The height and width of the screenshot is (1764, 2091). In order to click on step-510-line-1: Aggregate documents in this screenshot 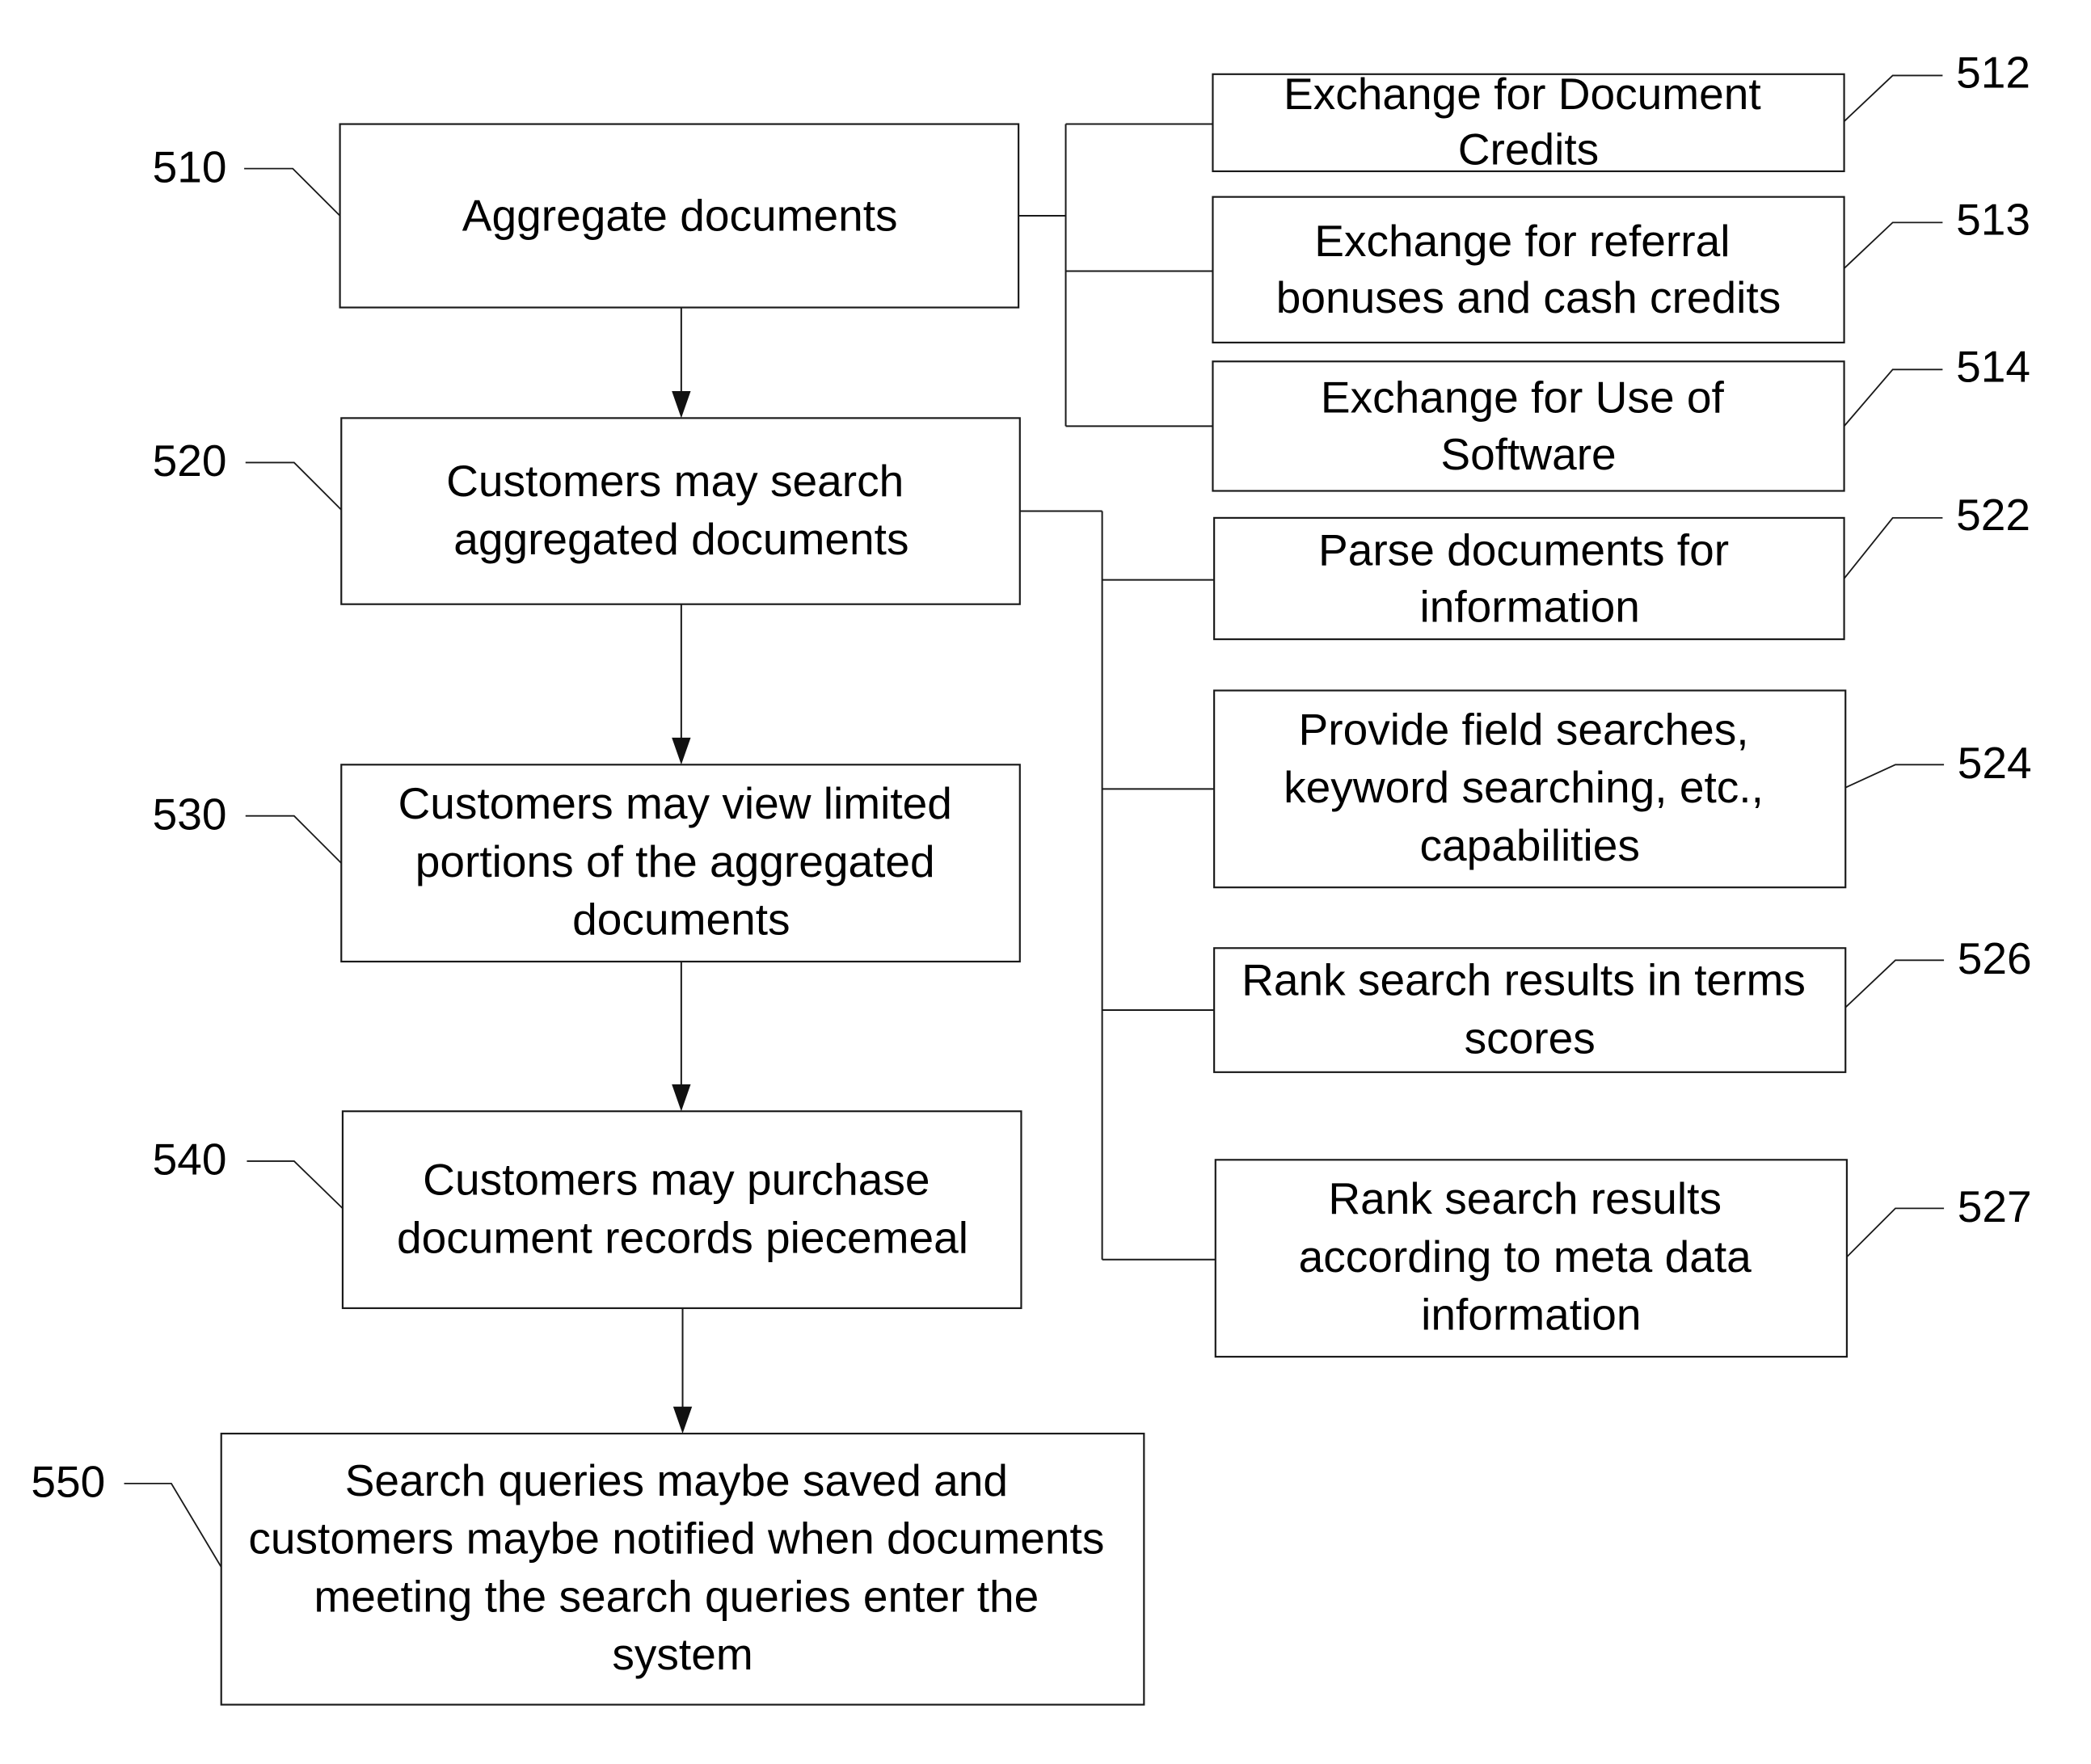, I will do `click(680, 215)`.